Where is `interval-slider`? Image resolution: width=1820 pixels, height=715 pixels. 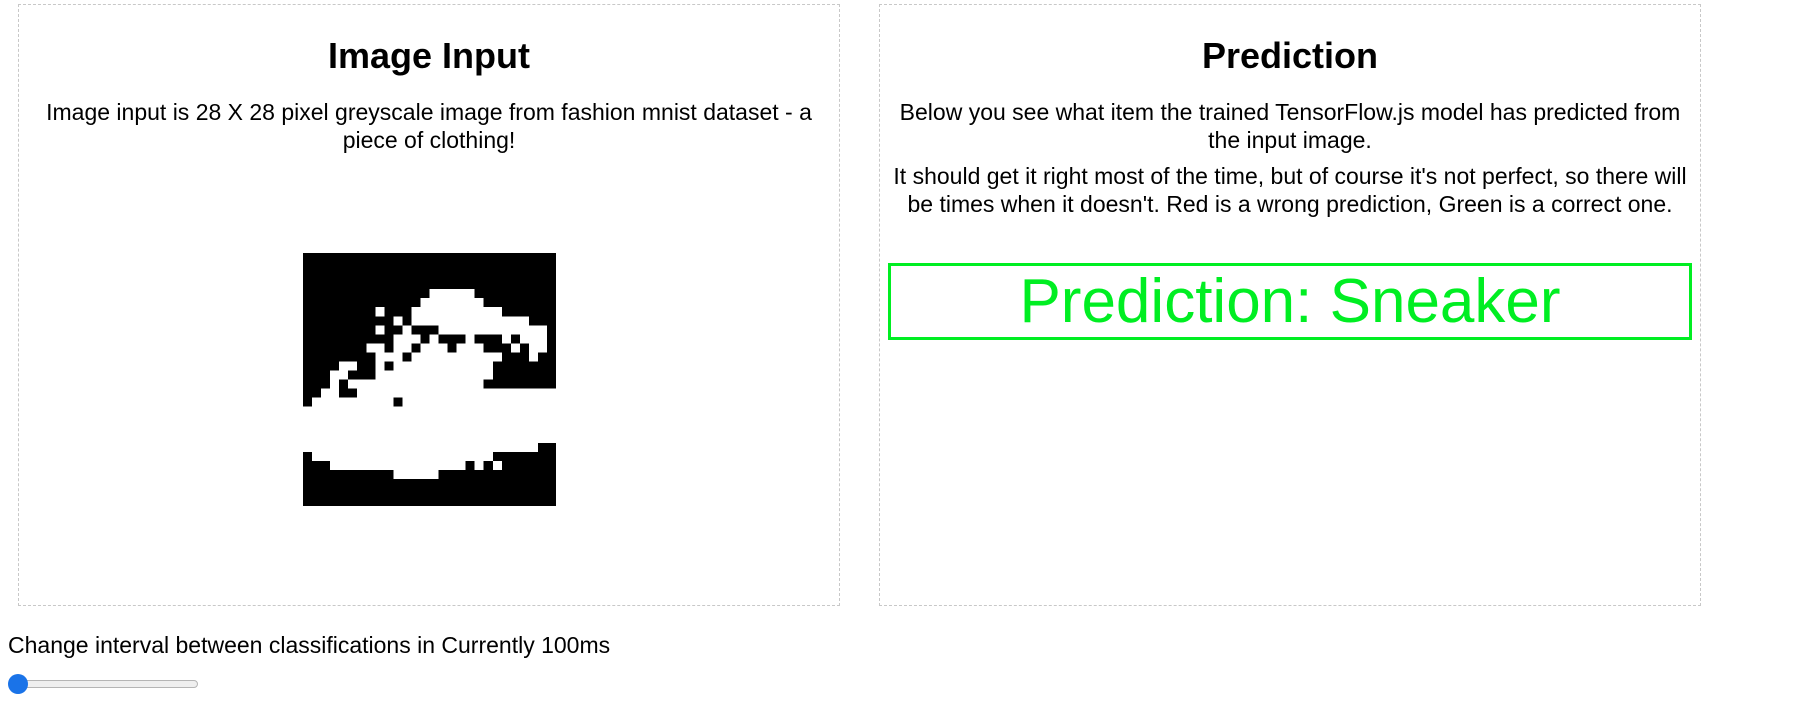
interval-slider is located at coordinates (102, 684).